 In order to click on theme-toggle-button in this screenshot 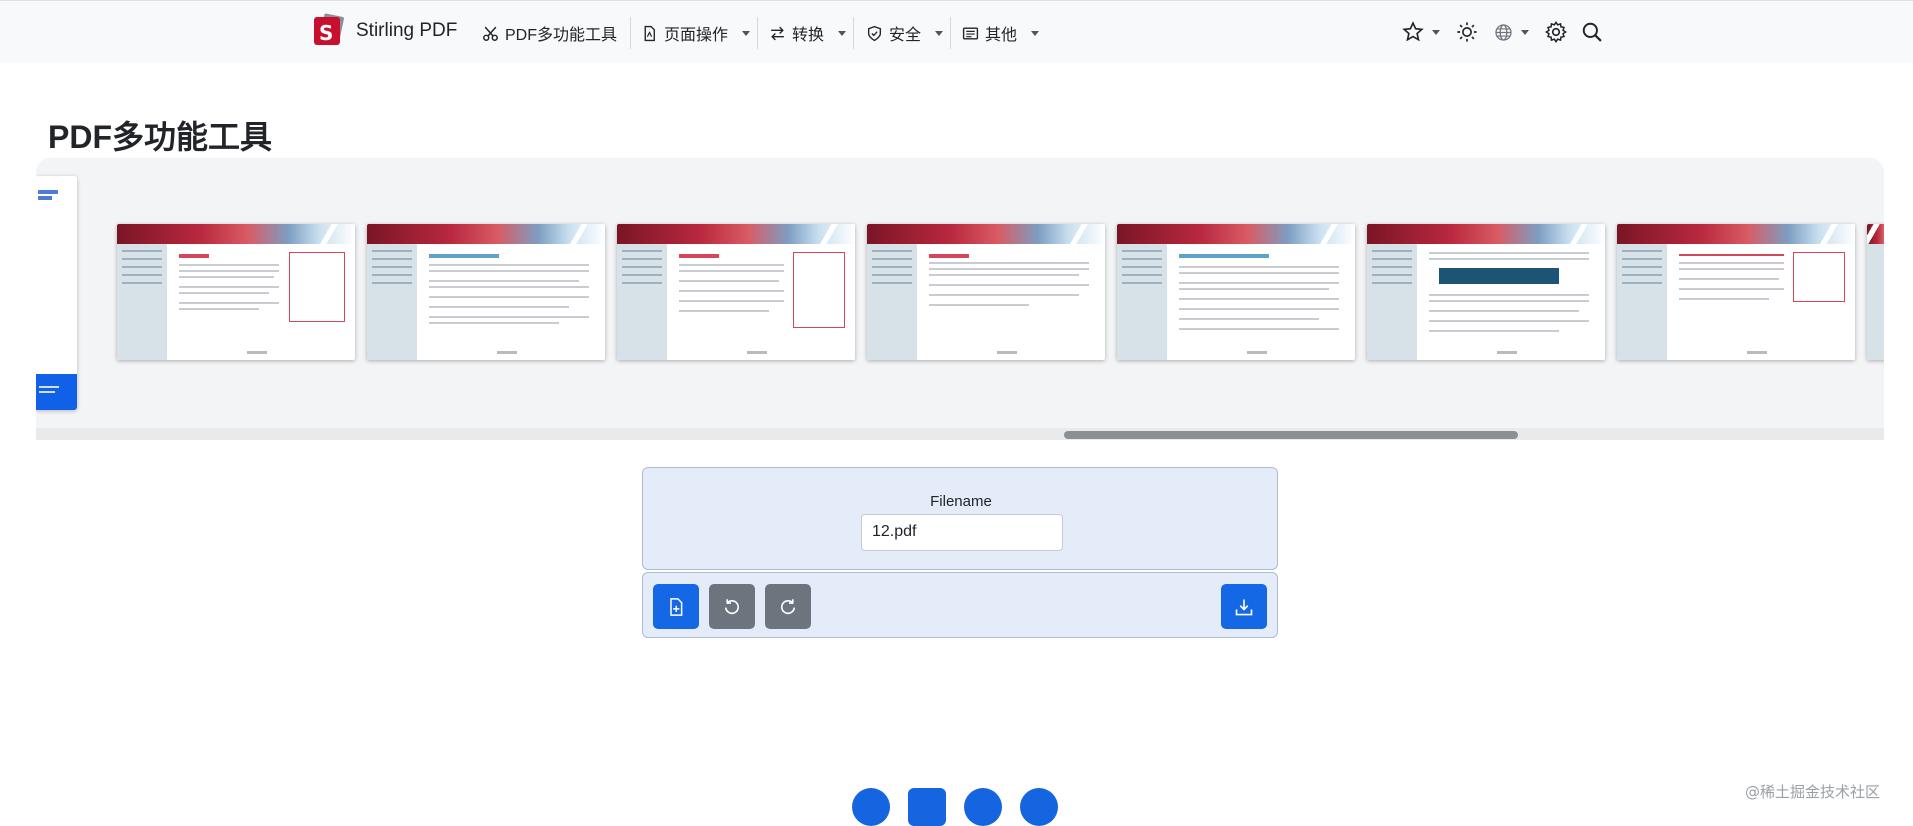, I will do `click(1467, 32)`.